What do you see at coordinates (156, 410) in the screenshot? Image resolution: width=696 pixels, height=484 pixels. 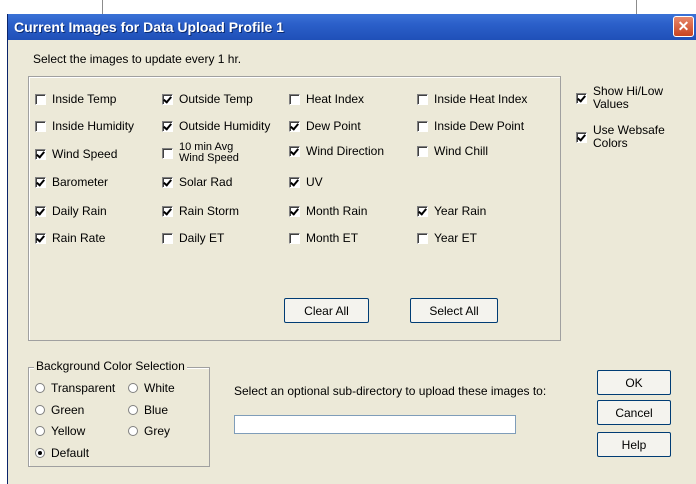 I see `radio-label: Blue` at bounding box center [156, 410].